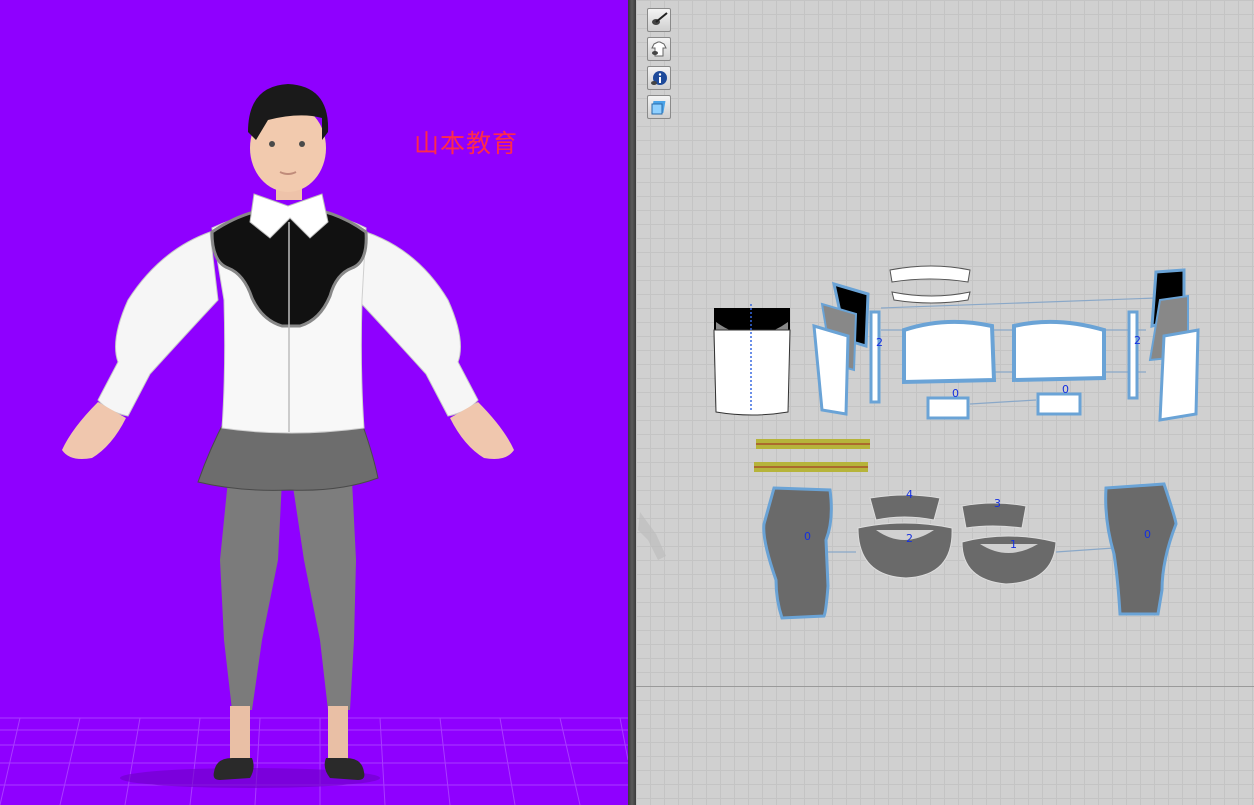  Describe the element at coordinates (1134, 355) in the screenshot. I see `right-sleeve-strip: 2` at that location.